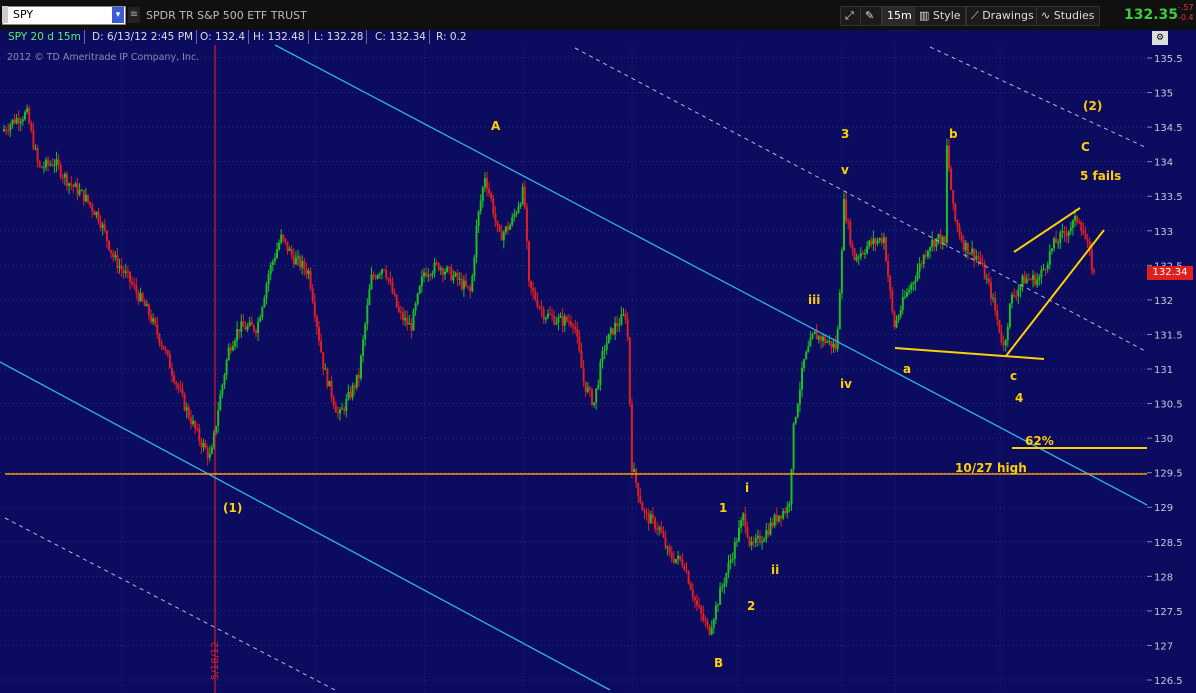  Describe the element at coordinates (1160, 38) in the screenshot. I see `chart-settings-icon: ⚙` at that location.